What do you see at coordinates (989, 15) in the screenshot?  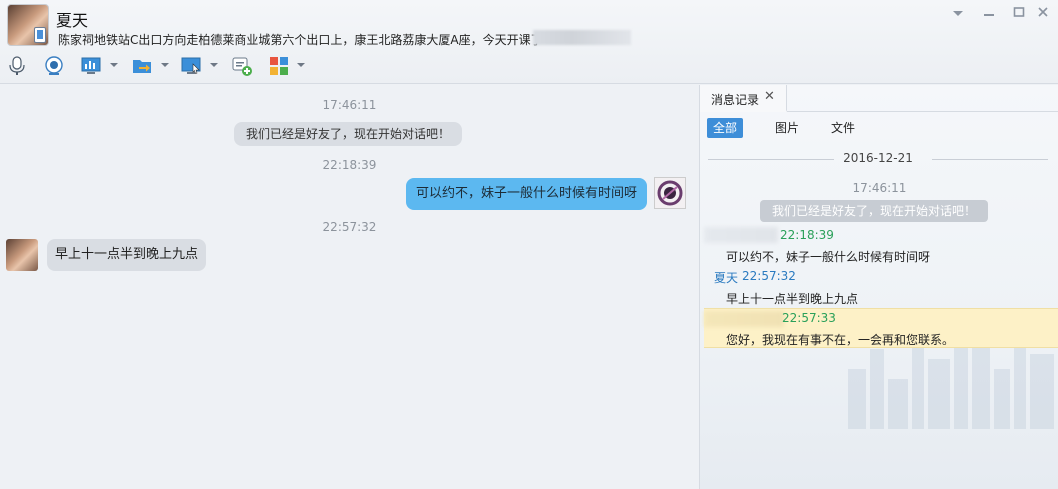 I see `minimize-icon` at bounding box center [989, 15].